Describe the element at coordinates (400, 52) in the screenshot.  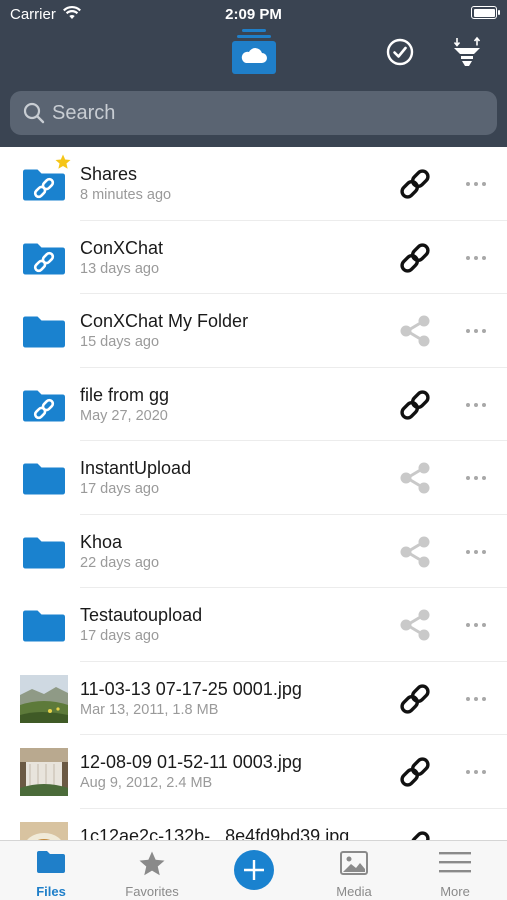
I see `select-button` at that location.